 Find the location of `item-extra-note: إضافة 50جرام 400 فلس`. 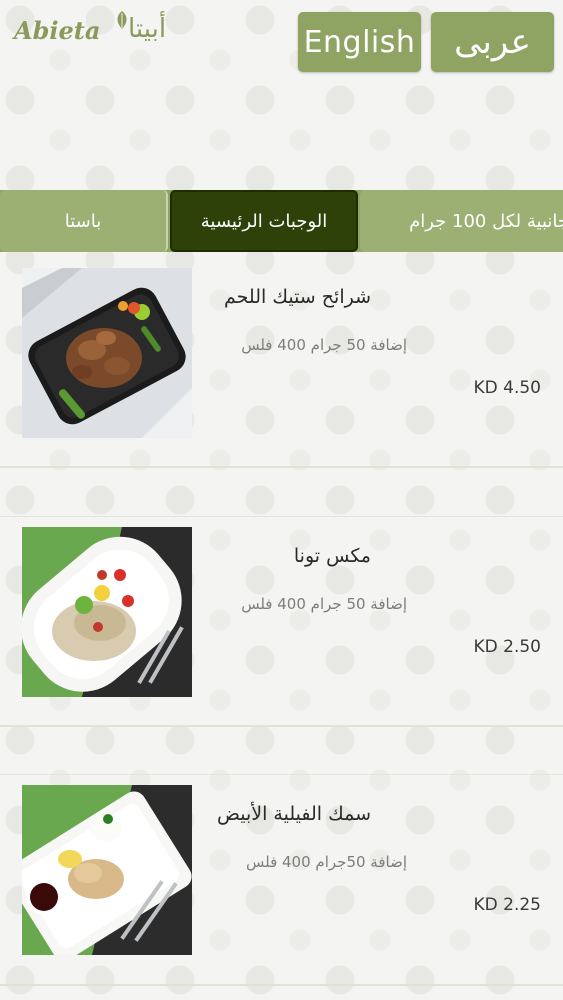

item-extra-note: إضافة 50جرام 400 فلس is located at coordinates (326, 862).